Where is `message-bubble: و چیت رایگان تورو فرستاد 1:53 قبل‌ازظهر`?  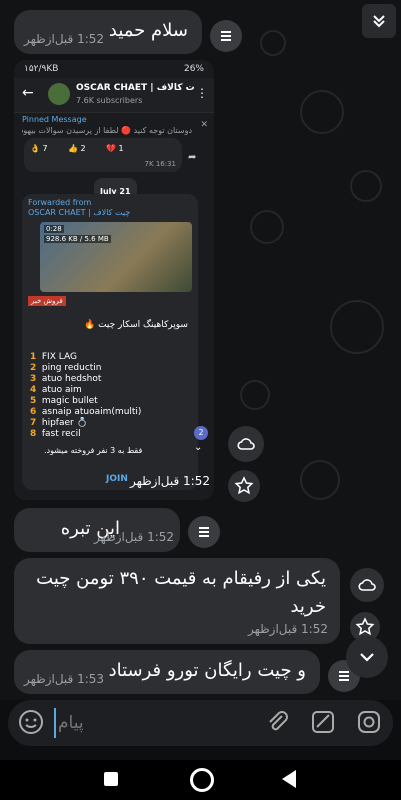
message-bubble: و چیت رایگان تورو فرستاد 1:53 قبل‌ازظهر is located at coordinates (167, 672).